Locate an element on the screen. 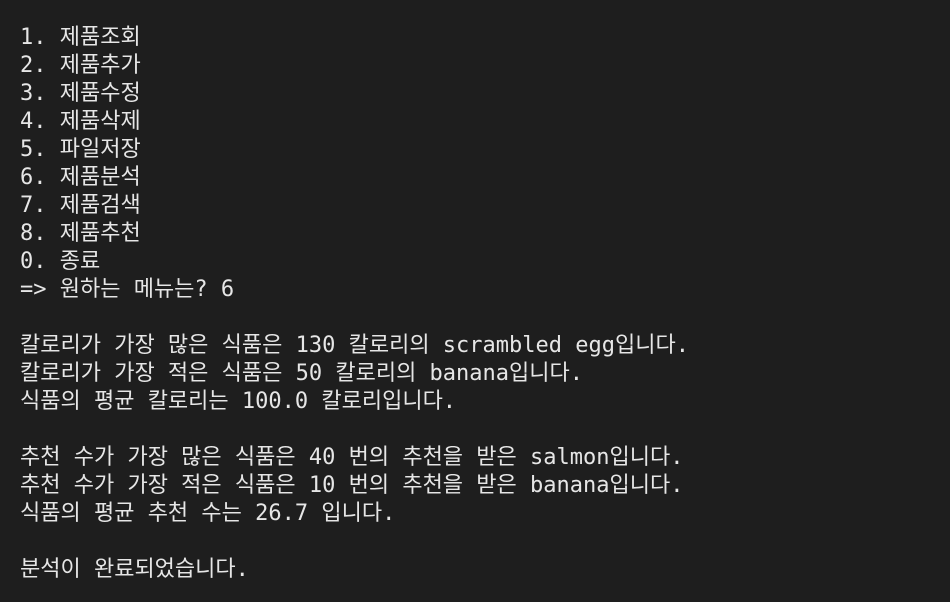  menu-item-save-file: 5. 파일저장 is located at coordinates (80, 149).